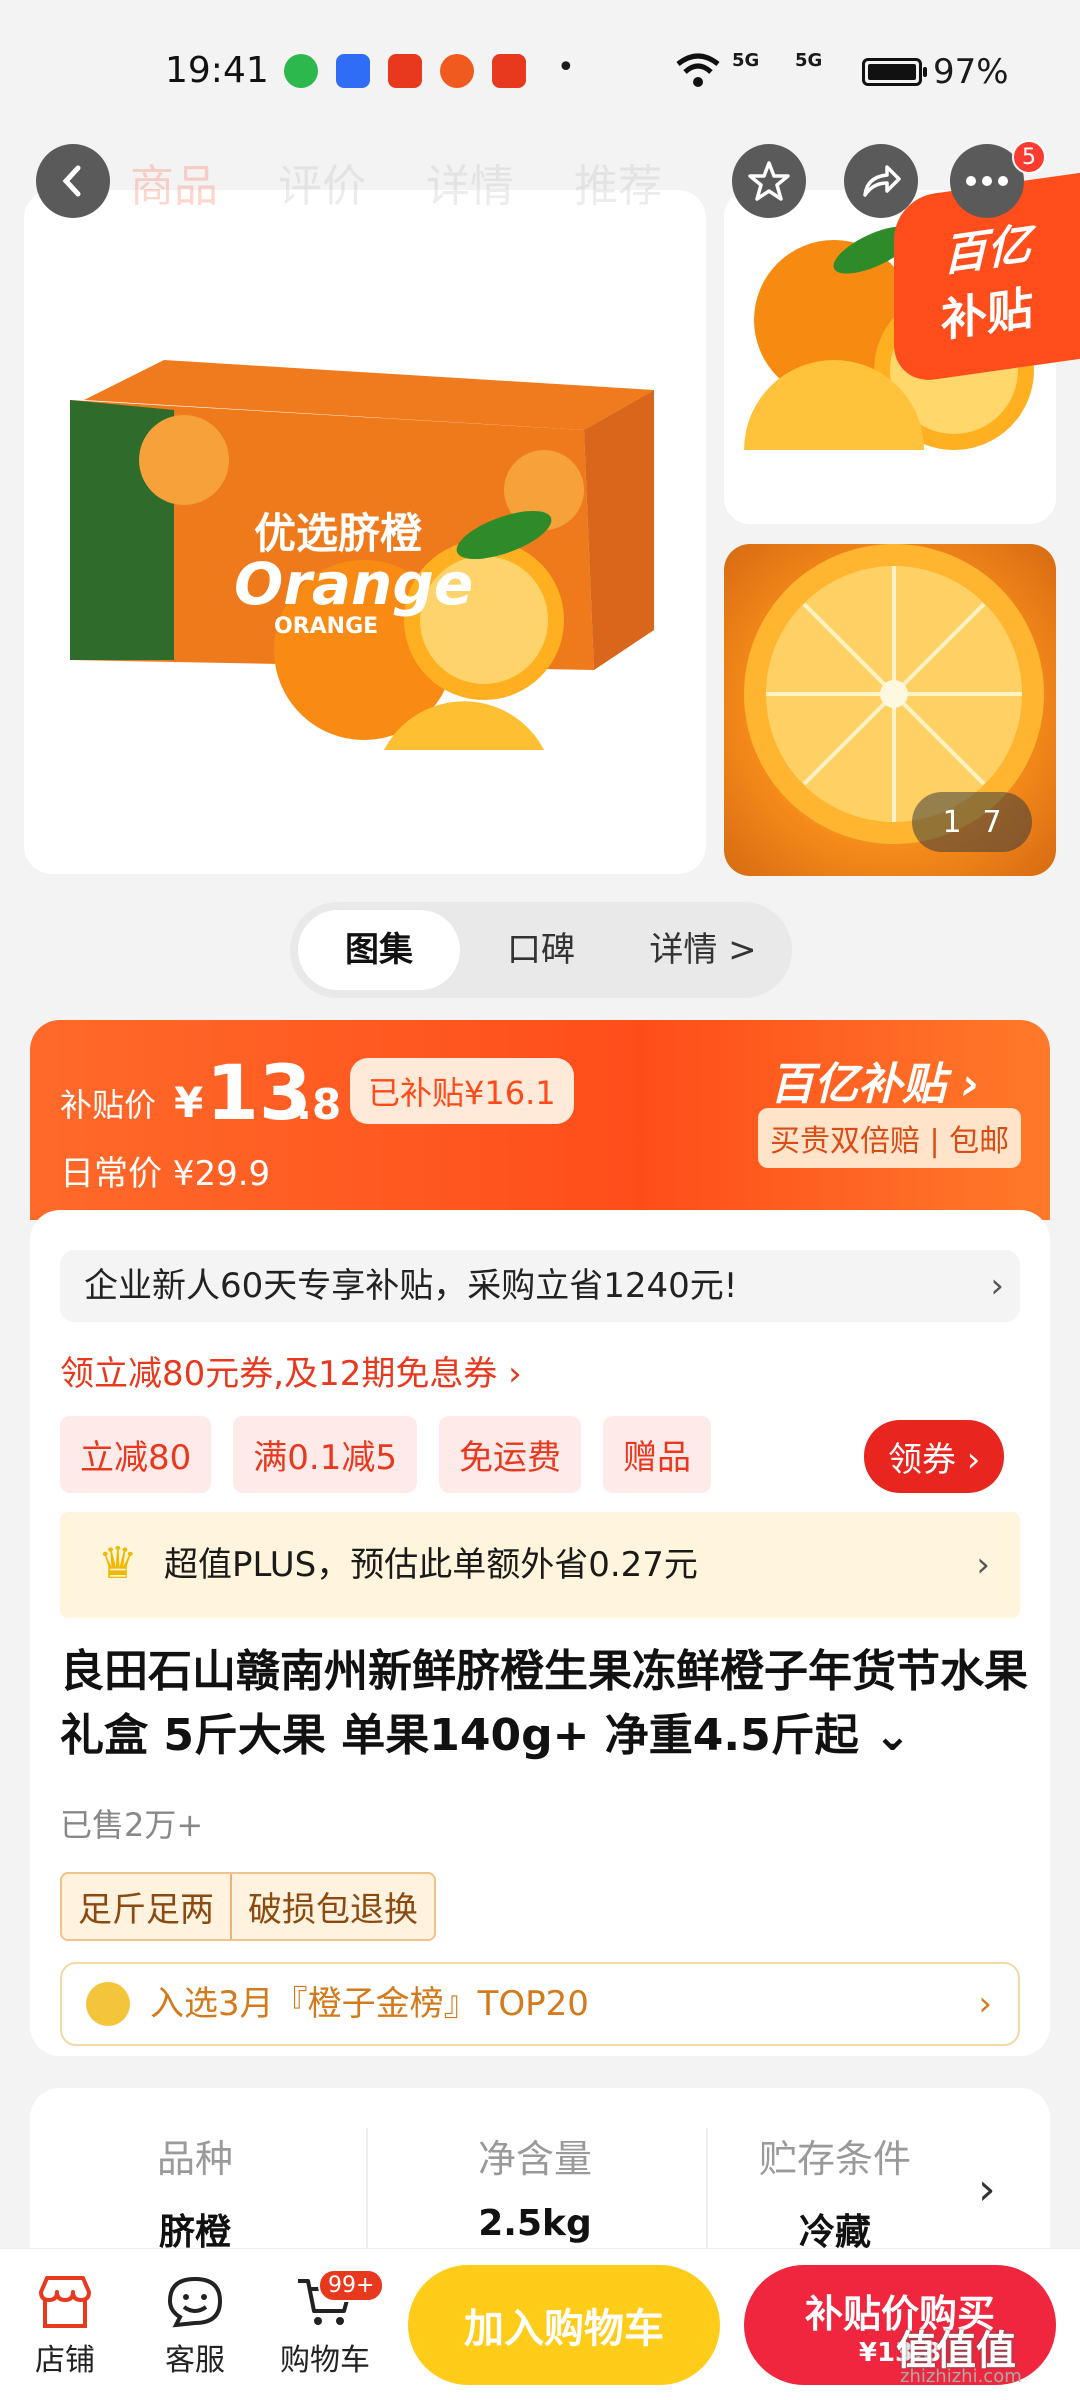 The image size is (1080, 2400). Describe the element at coordinates (509, 1454) in the screenshot. I see `promo-chip: 免运费` at that location.